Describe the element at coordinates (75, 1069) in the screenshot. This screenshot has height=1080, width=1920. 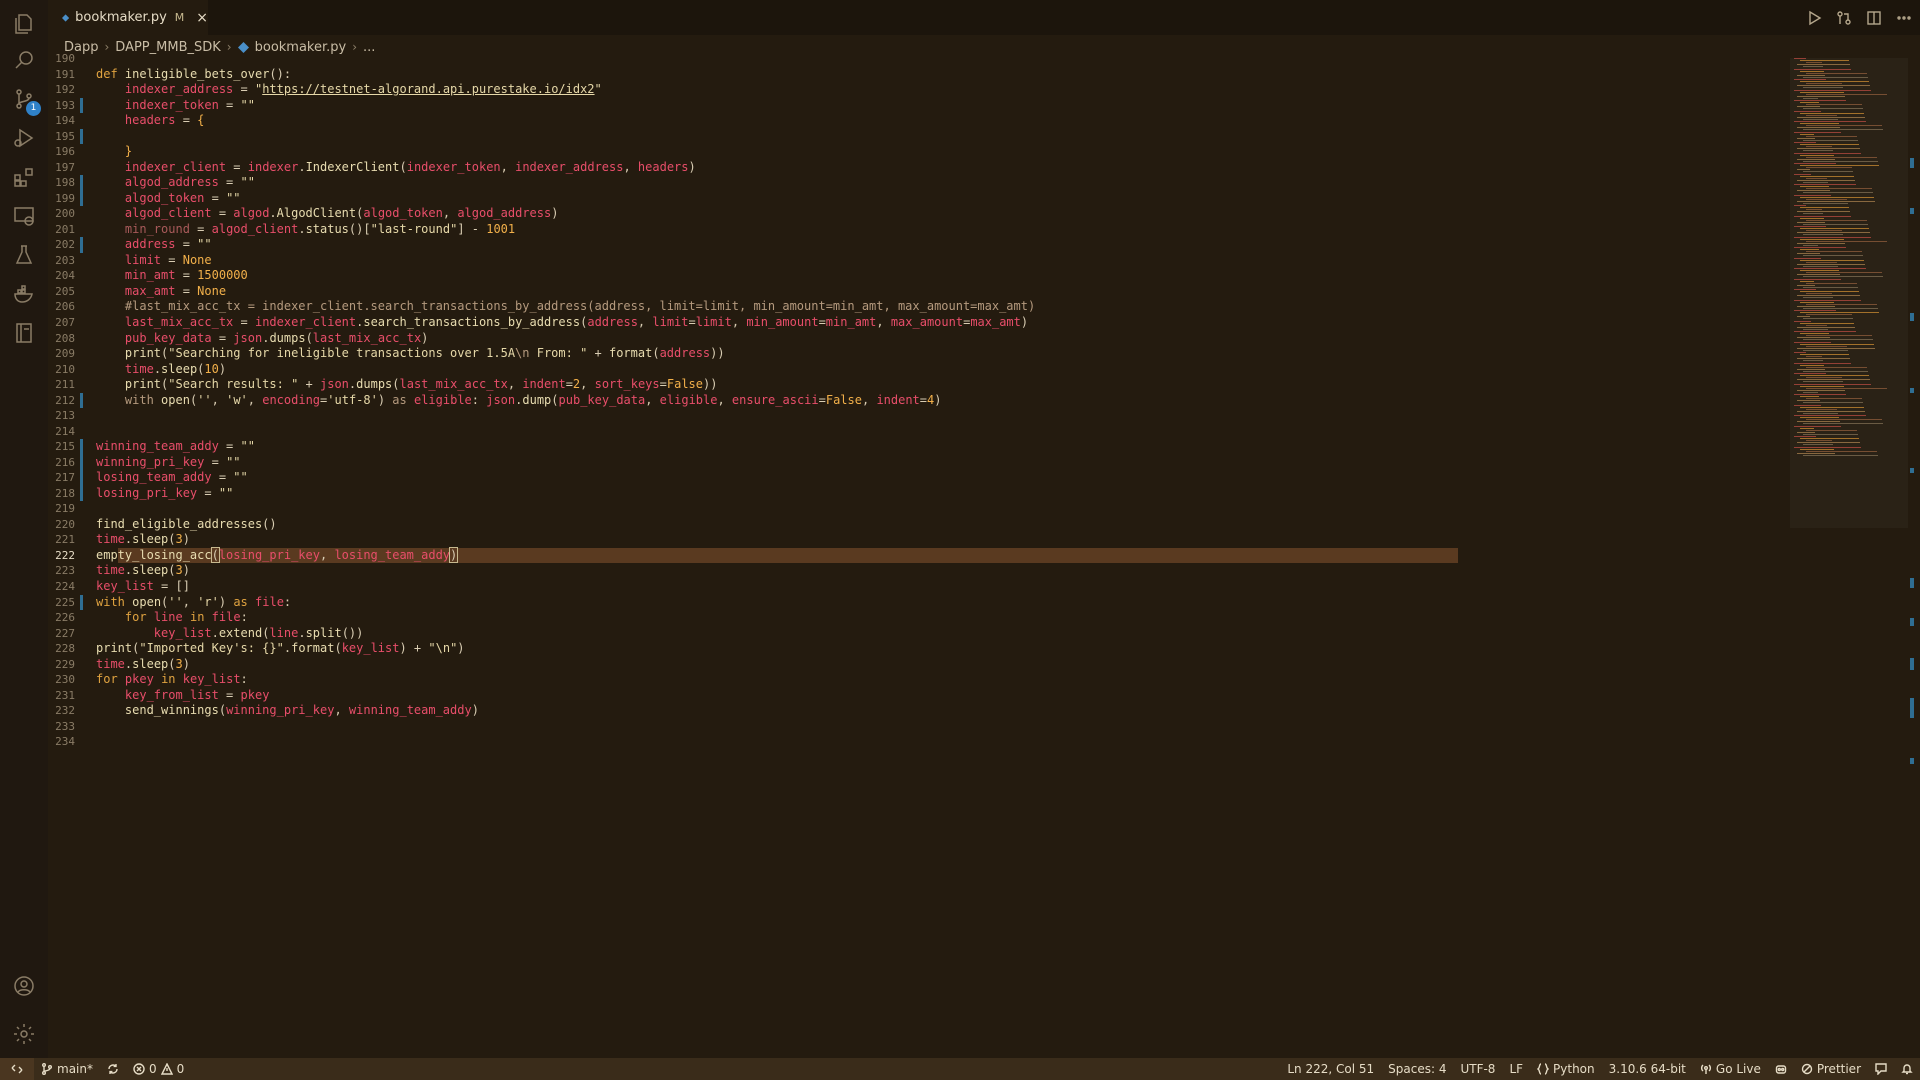
I see `branch-name: main*` at that location.